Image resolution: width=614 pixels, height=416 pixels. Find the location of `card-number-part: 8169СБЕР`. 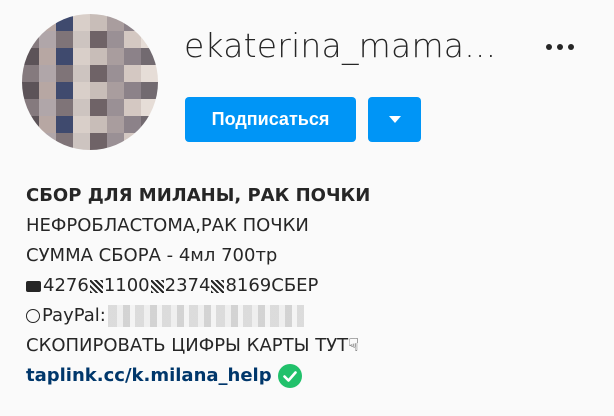

card-number-part: 8169СБЕР is located at coordinates (272, 285).